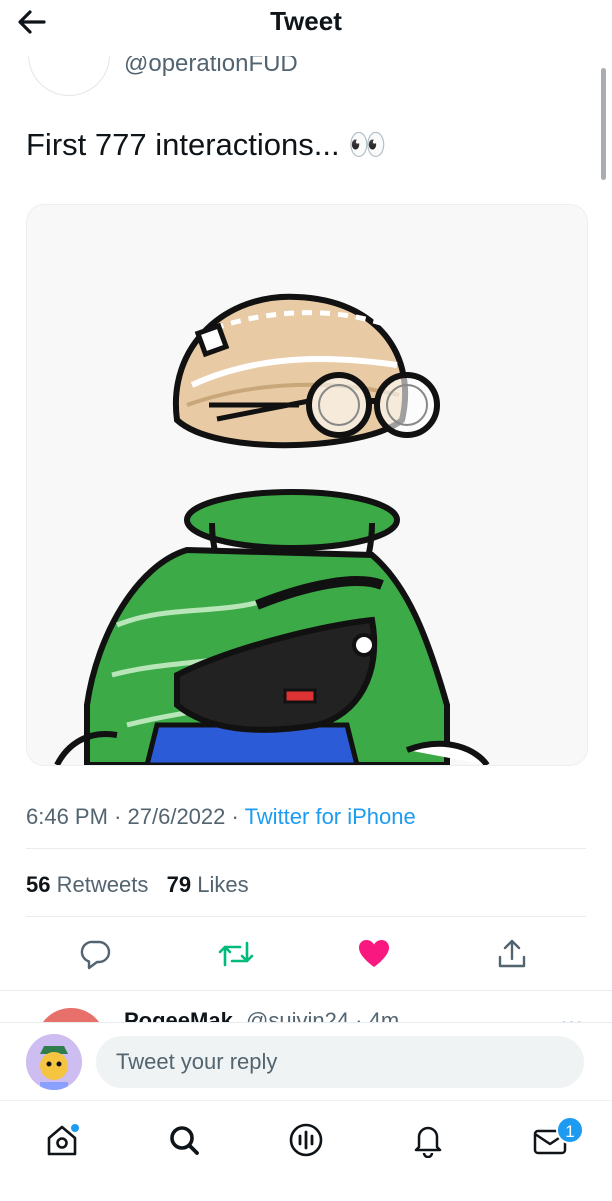 The height and width of the screenshot is (1201, 612). I want to click on tweet-date: 27/6/2022, so click(176, 816).